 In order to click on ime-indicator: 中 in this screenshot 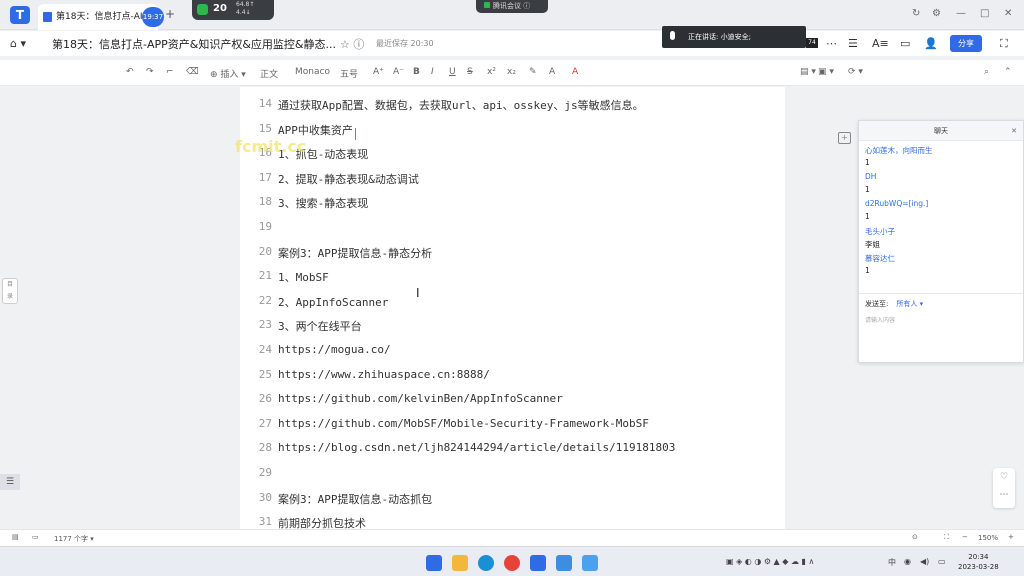, I will do `click(892, 562)`.